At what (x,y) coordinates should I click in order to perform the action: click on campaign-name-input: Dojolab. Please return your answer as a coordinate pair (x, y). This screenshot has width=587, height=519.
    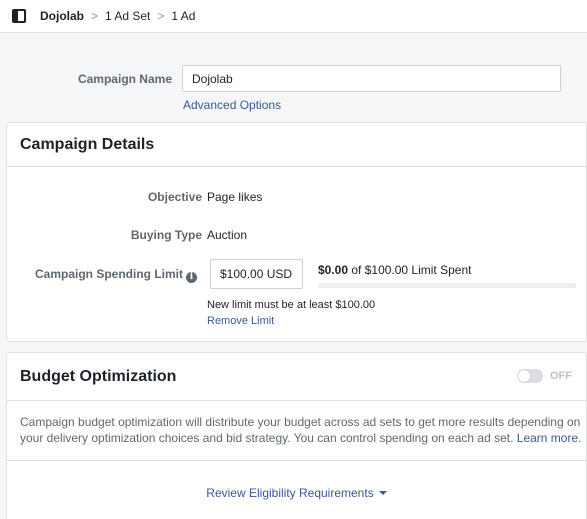
    Looking at the image, I should click on (371, 78).